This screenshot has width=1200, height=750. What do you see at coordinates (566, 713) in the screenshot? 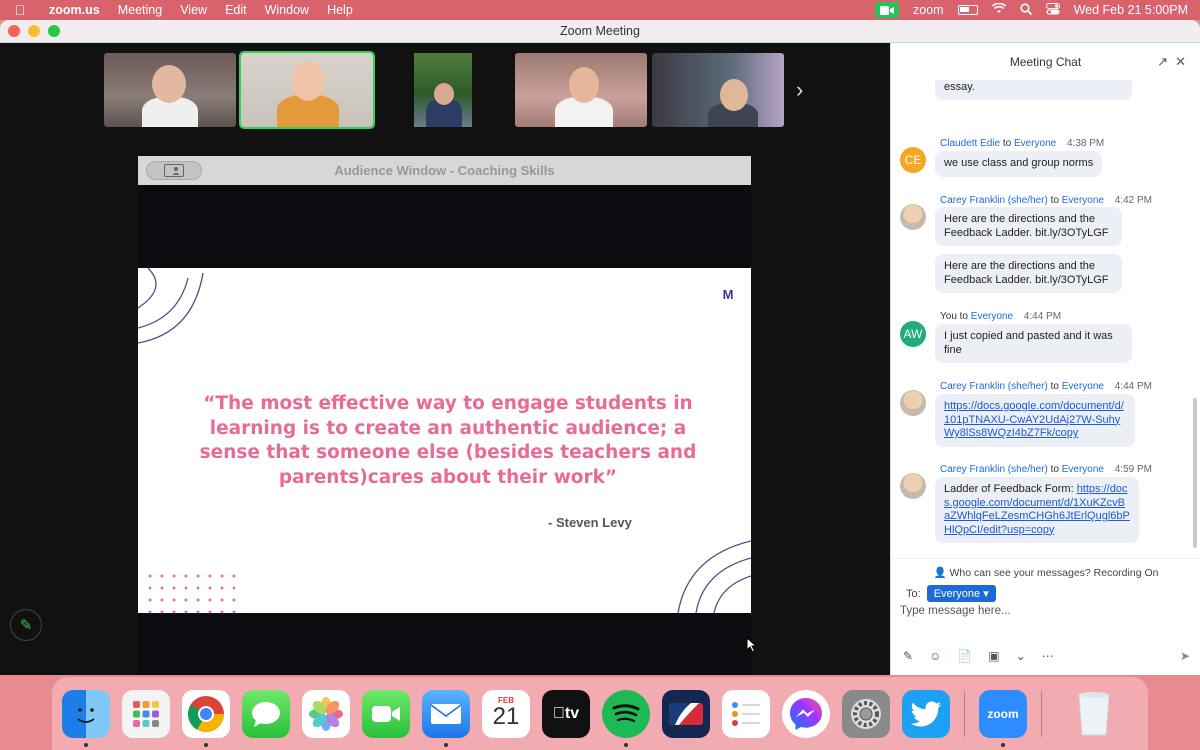
I see `appletv-icon: tv` at bounding box center [566, 713].